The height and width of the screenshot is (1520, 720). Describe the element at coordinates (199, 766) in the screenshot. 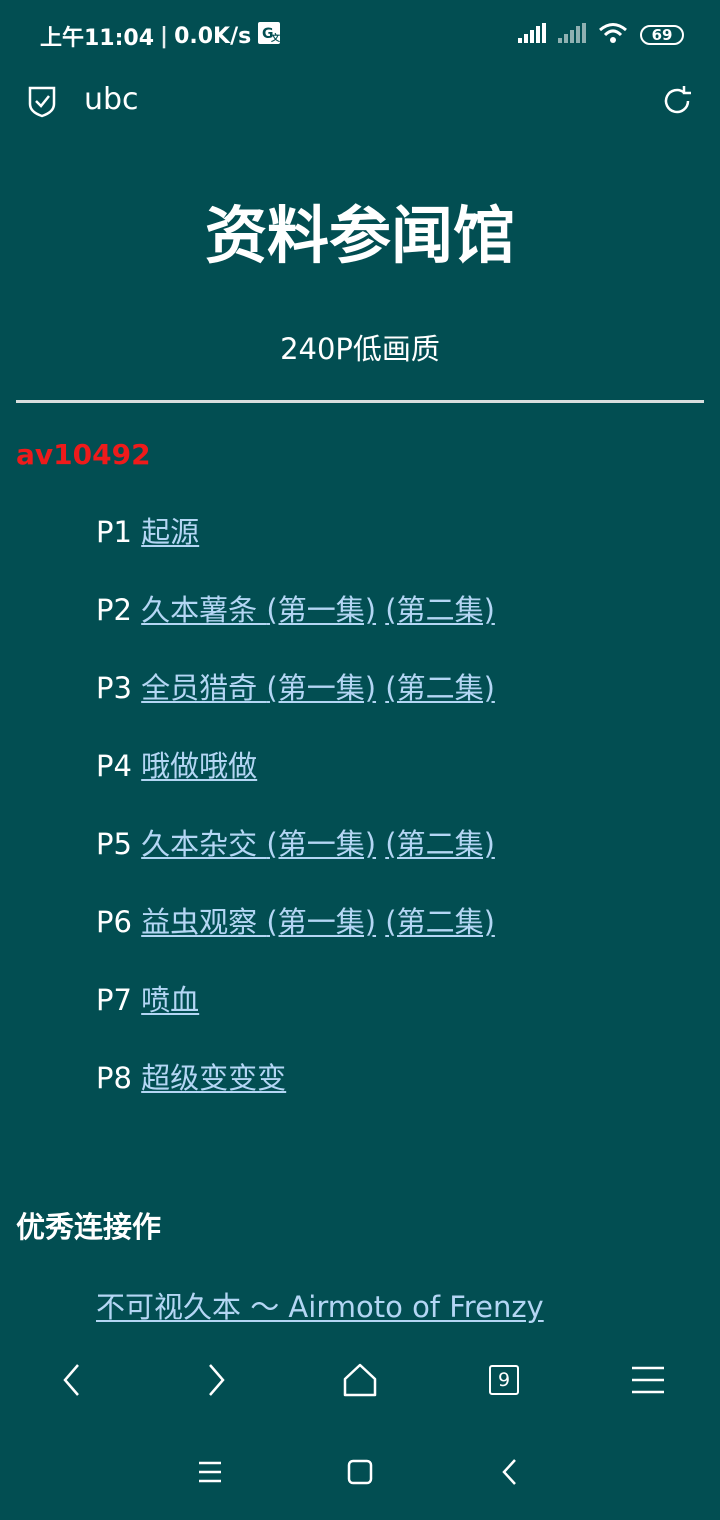

I see `part-link: 哦做哦做` at that location.